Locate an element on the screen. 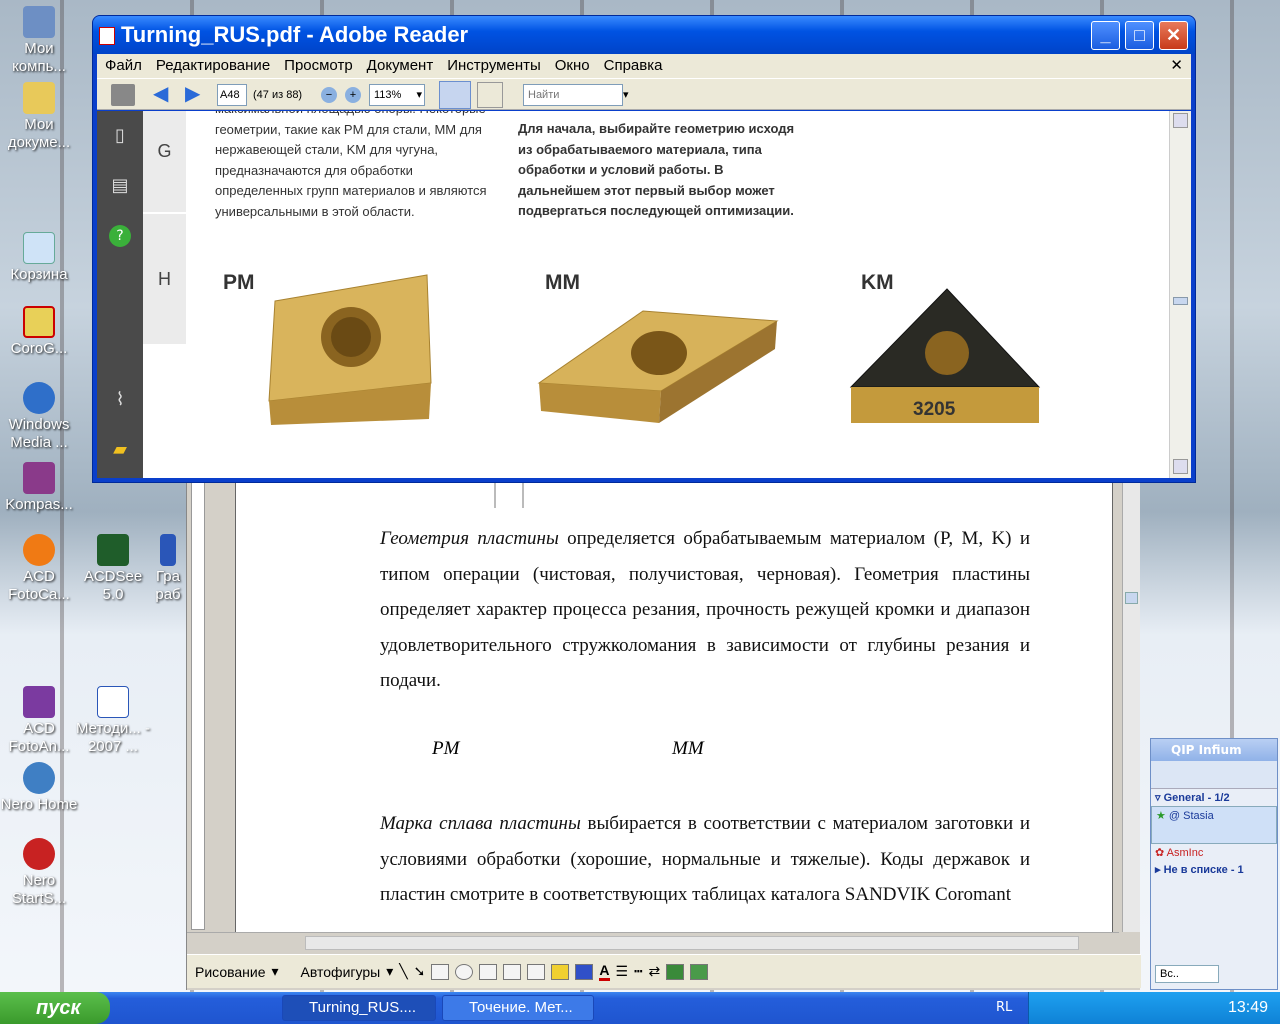 The height and width of the screenshot is (1024, 1280). fit-page-icon is located at coordinates (490, 95).